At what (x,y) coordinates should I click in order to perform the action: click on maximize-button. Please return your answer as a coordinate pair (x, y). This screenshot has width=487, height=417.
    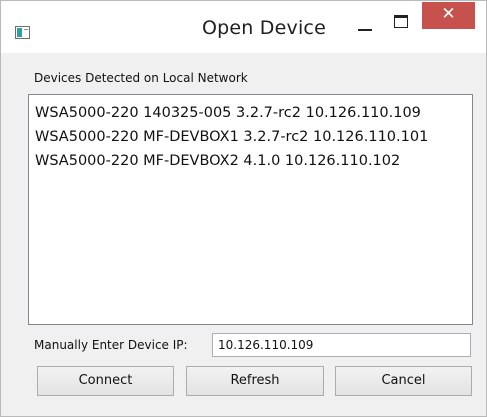
    Looking at the image, I should click on (402, 22).